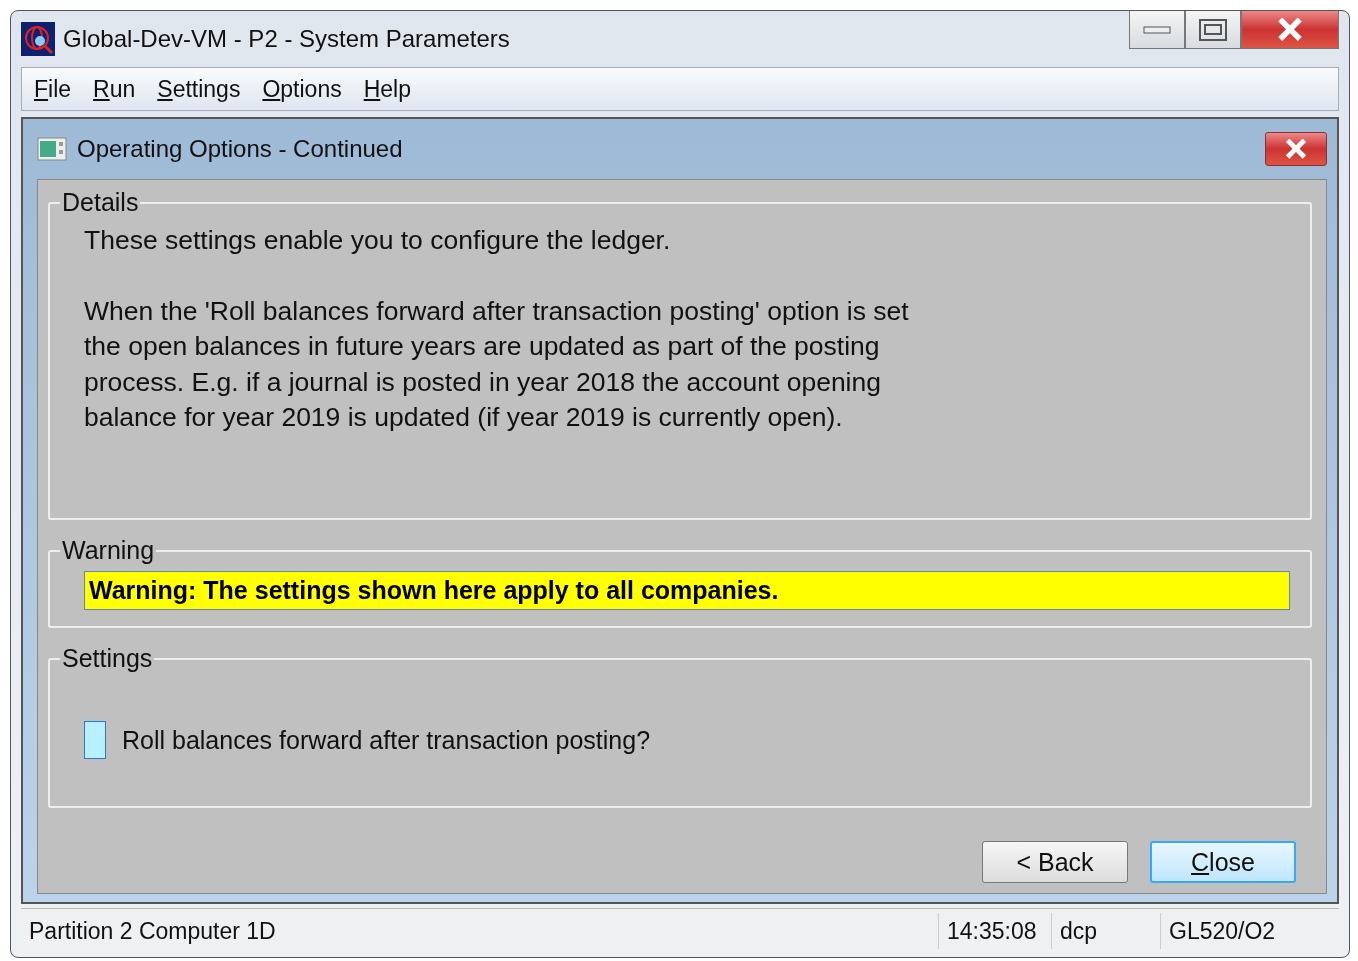 Image resolution: width=1358 pixels, height=961 pixels. I want to click on close-button, so click(1290, 30).